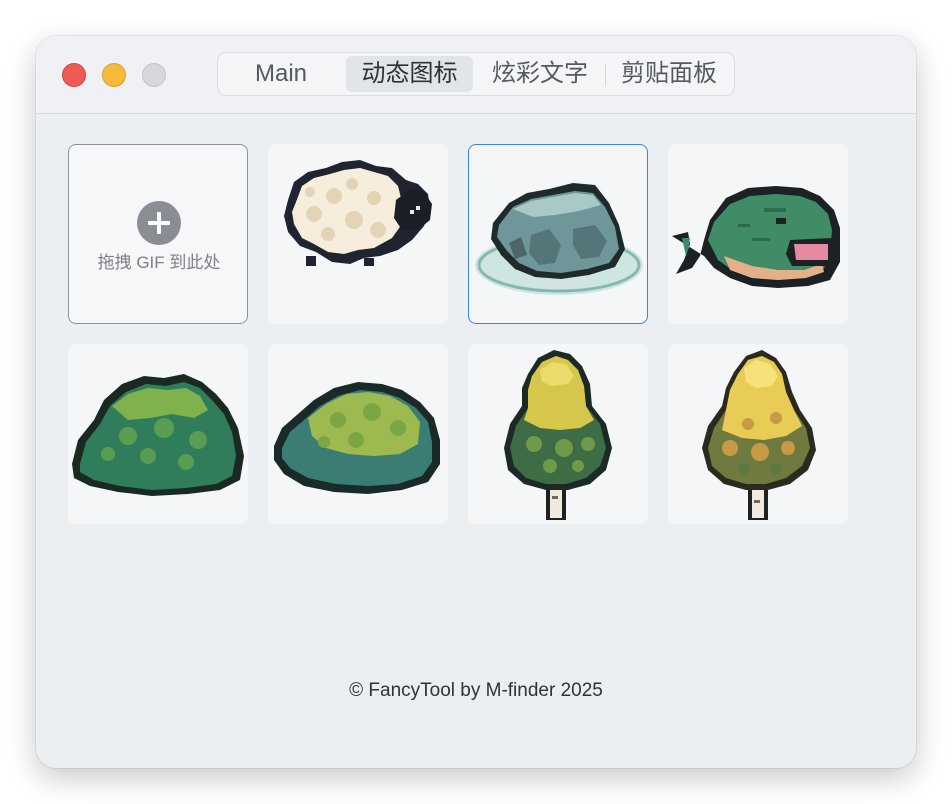 Image resolution: width=952 pixels, height=804 pixels. I want to click on dark-bush-icon-tile, so click(158, 434).